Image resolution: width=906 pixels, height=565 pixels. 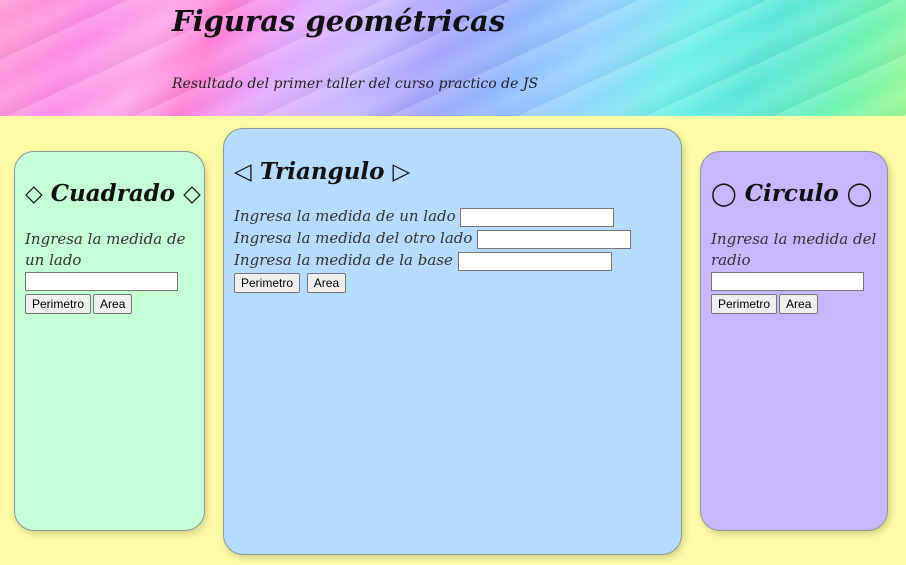 What do you see at coordinates (792, 193) in the screenshot?
I see `circle-title: ◯ Circulo ◯` at bounding box center [792, 193].